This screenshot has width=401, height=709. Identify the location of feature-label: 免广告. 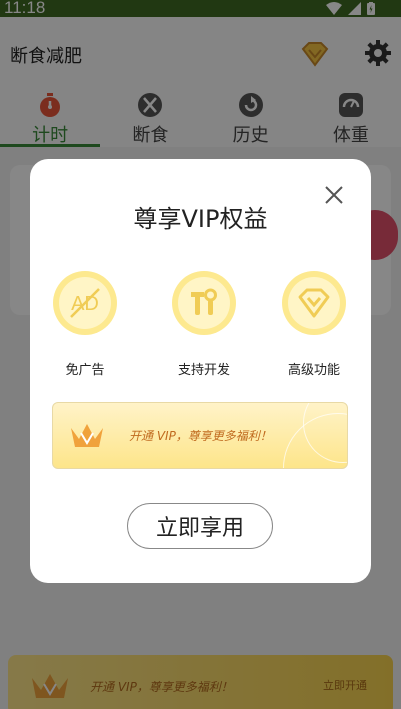
(85, 370).